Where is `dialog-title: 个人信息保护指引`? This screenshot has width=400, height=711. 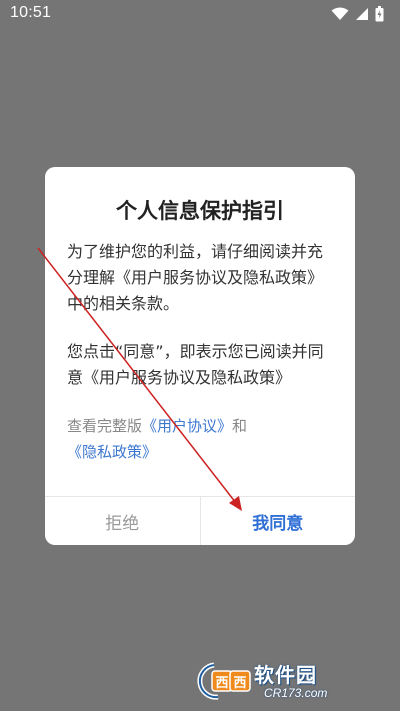
dialog-title: 个人信息保护指引 is located at coordinates (200, 211).